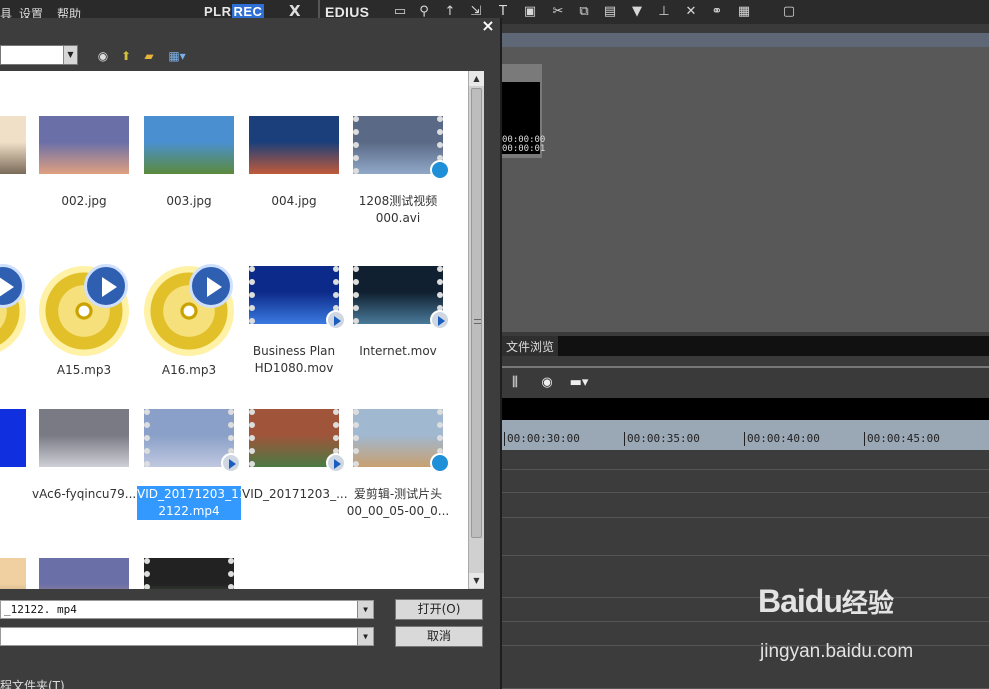 This screenshot has height=689, width=989. Describe the element at coordinates (16, 370) in the screenshot. I see `file-name: 3` at that location.